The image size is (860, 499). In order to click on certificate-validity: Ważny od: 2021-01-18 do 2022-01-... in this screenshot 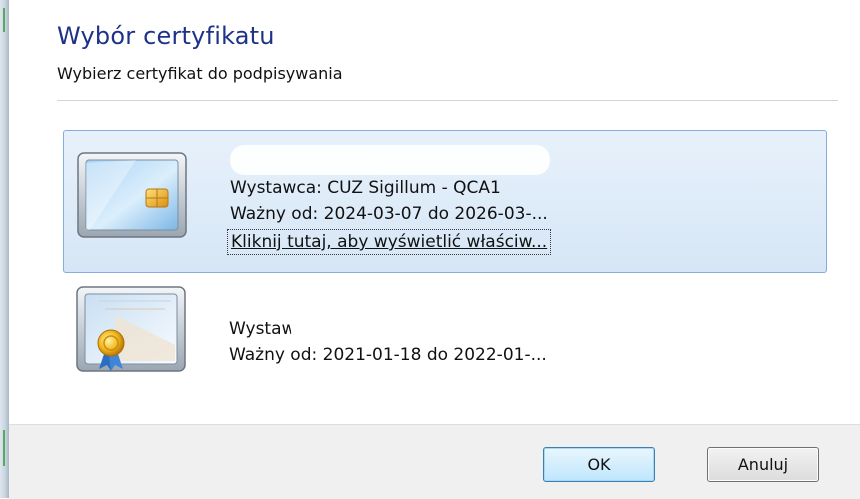, I will do `click(388, 355)`.